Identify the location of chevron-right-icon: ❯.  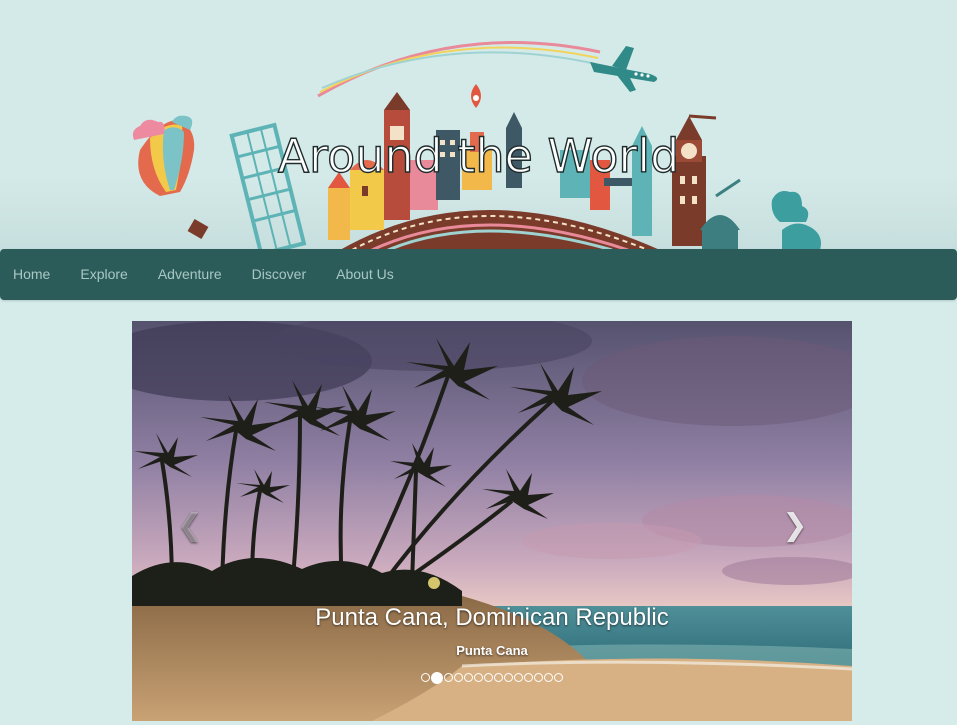
(795, 525).